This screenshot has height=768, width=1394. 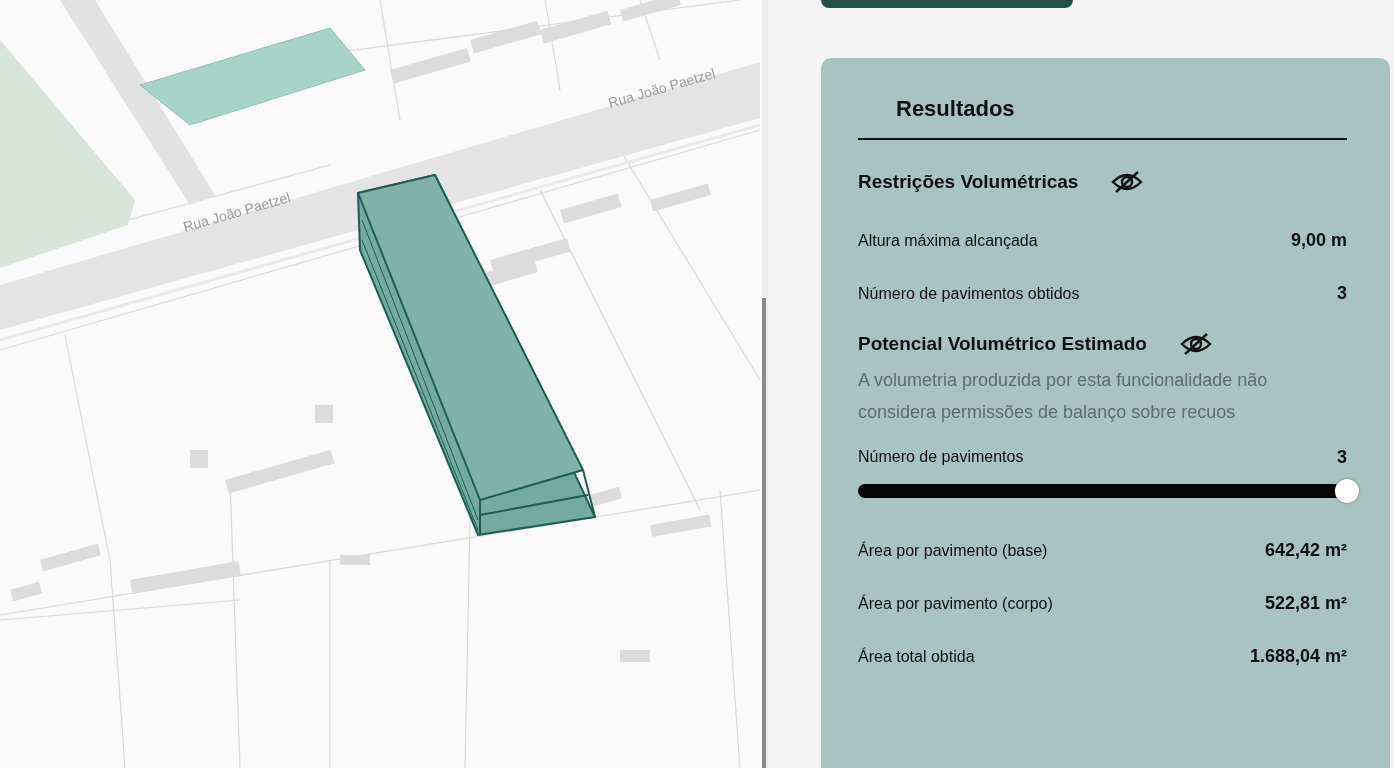 What do you see at coordinates (1305, 550) in the screenshot?
I see `result-value: 642,42 m²` at bounding box center [1305, 550].